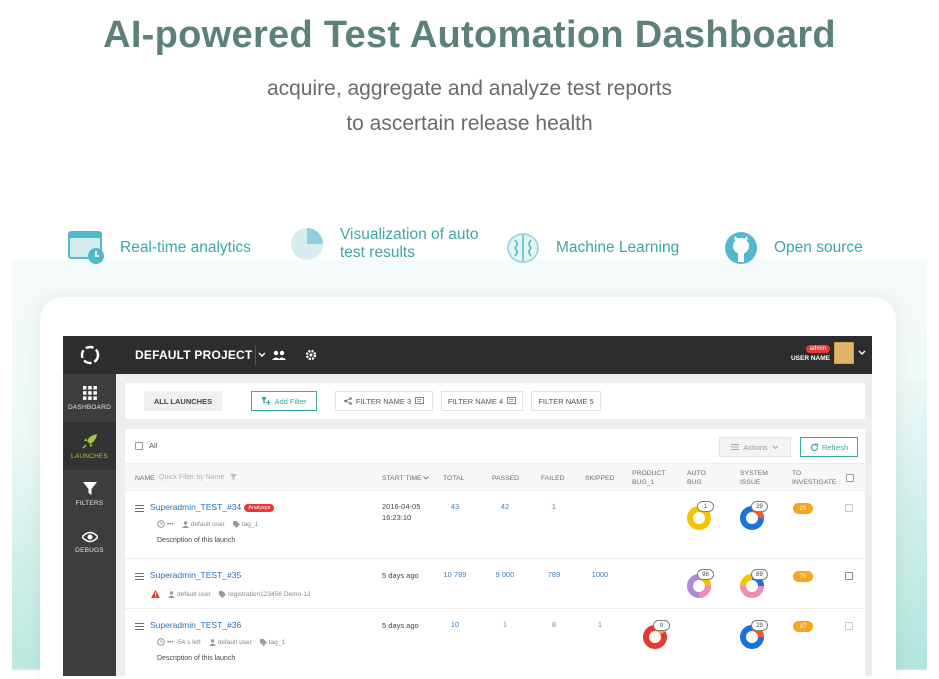 This screenshot has height=679, width=939. Describe the element at coordinates (599, 478) in the screenshot. I see `col-skipped: SKIPPED` at that location.